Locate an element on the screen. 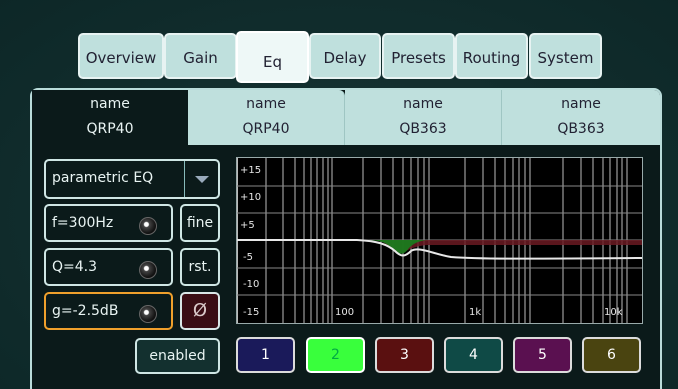 This screenshot has height=389, width=678. frequency-value: f=300Hz is located at coordinates (83, 223).